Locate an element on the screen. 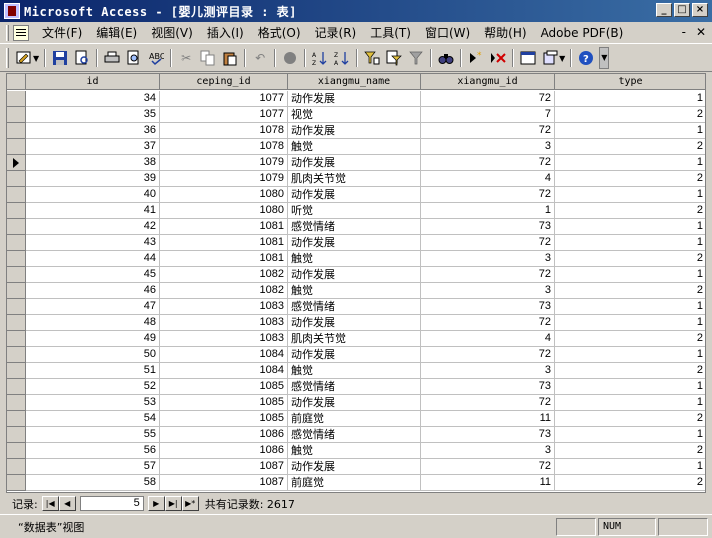 The height and width of the screenshot is (538, 712). cell-xiangmu-name: 听觉 is located at coordinates (354, 211).